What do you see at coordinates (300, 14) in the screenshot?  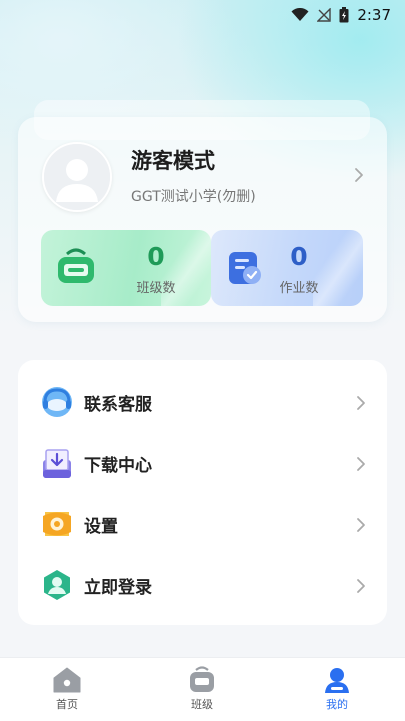 I see `wifi-icon` at bounding box center [300, 14].